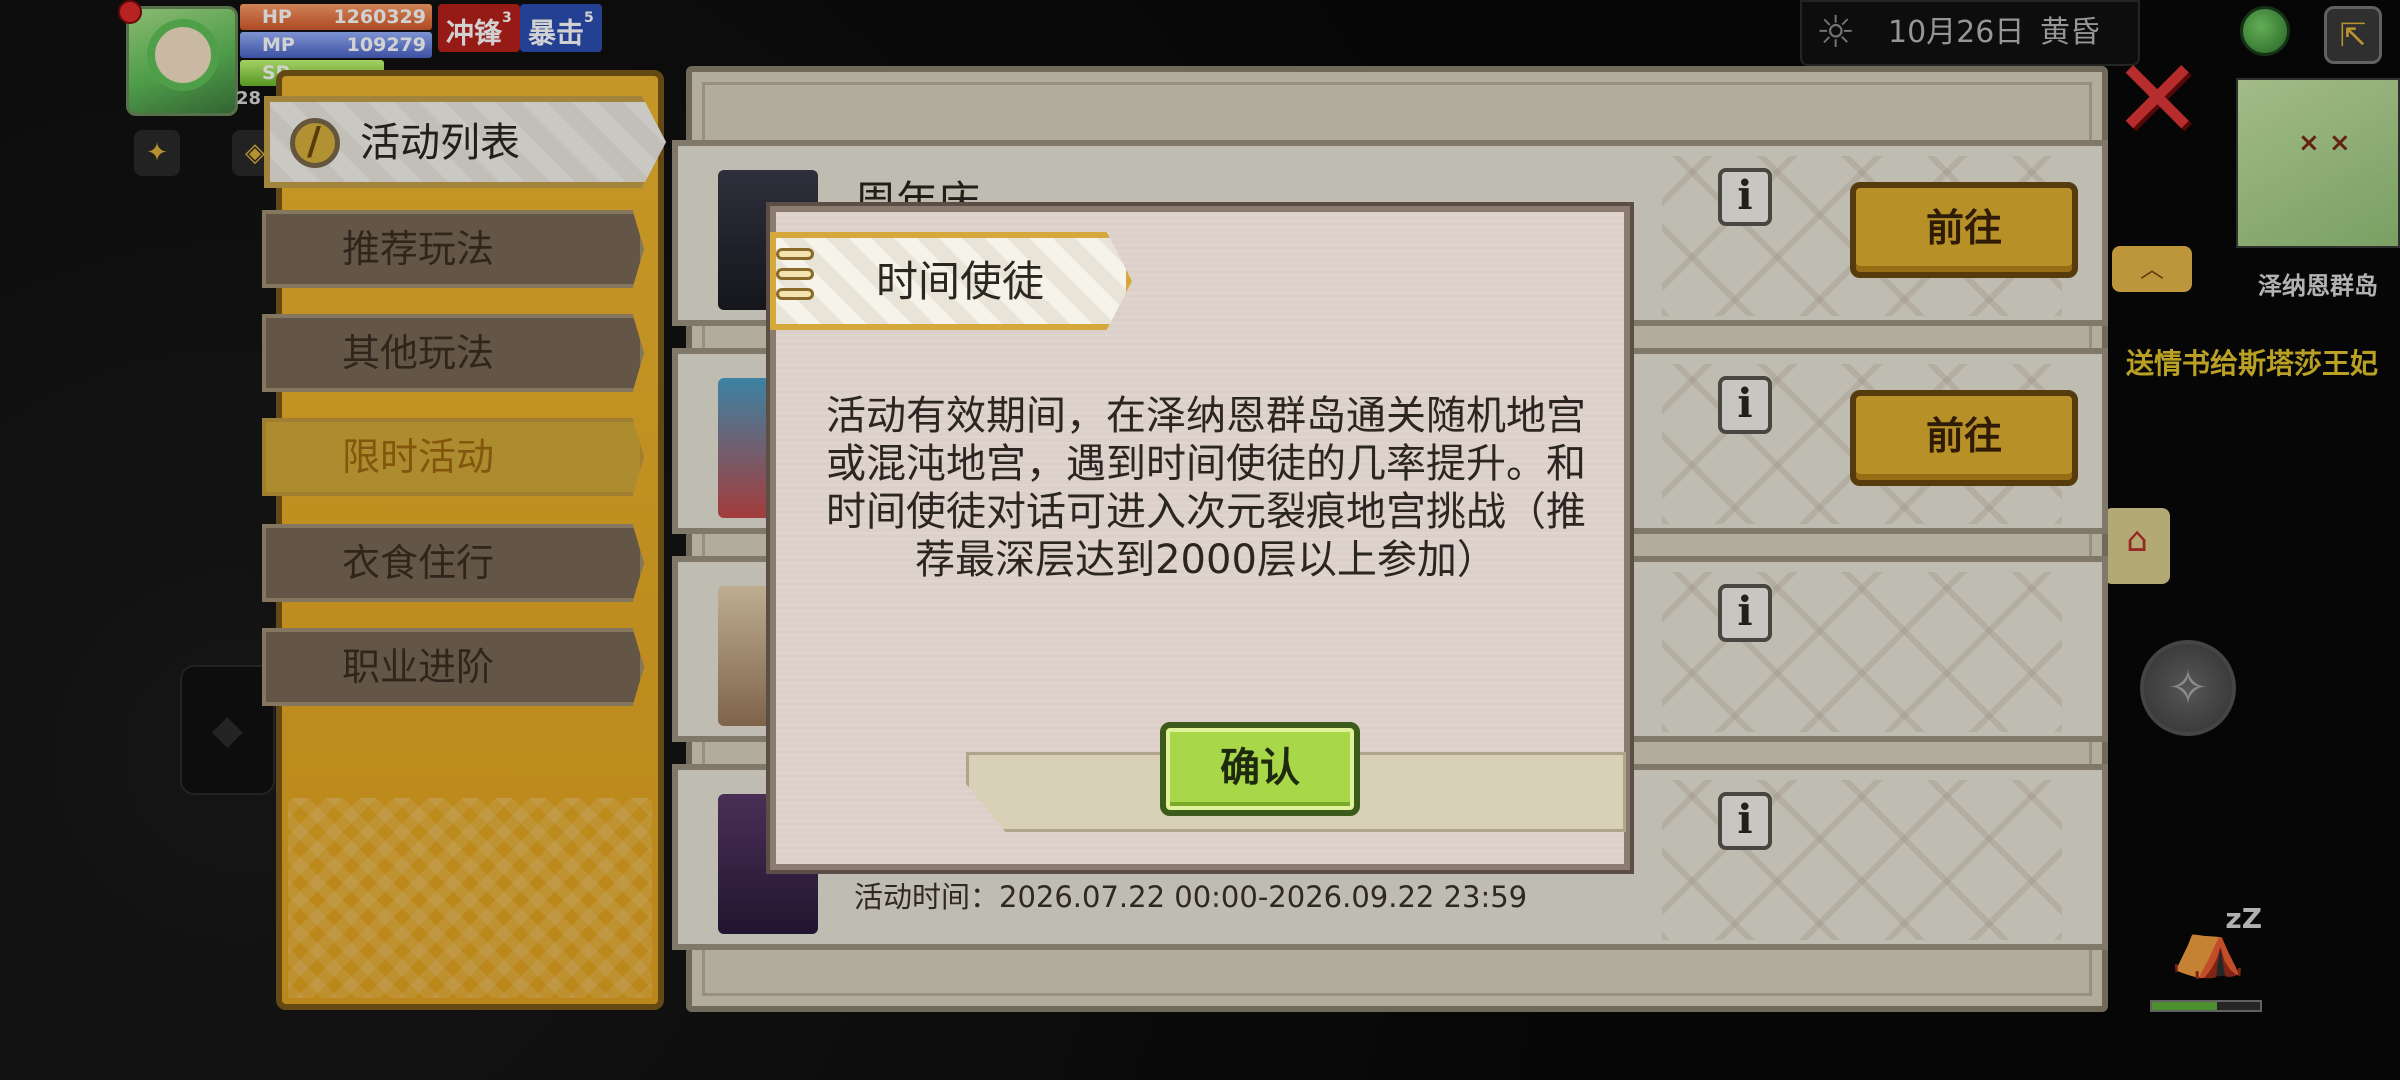 The width and height of the screenshot is (2400, 1080). What do you see at coordinates (1260, 769) in the screenshot?
I see `confirm-button: 确认` at bounding box center [1260, 769].